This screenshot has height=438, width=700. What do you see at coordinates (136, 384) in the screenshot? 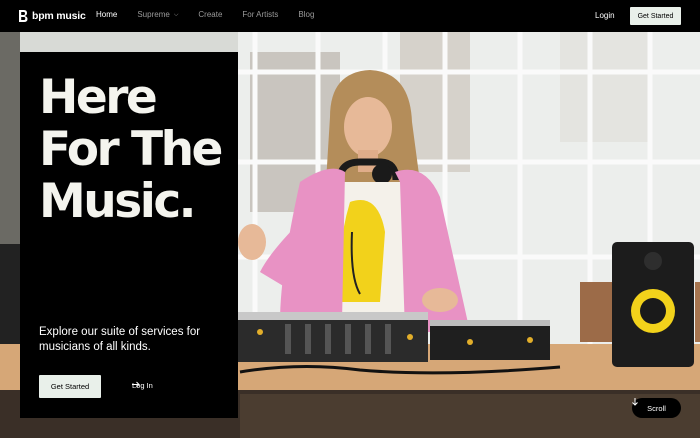
I see `arrow-right-icon` at bounding box center [136, 384].